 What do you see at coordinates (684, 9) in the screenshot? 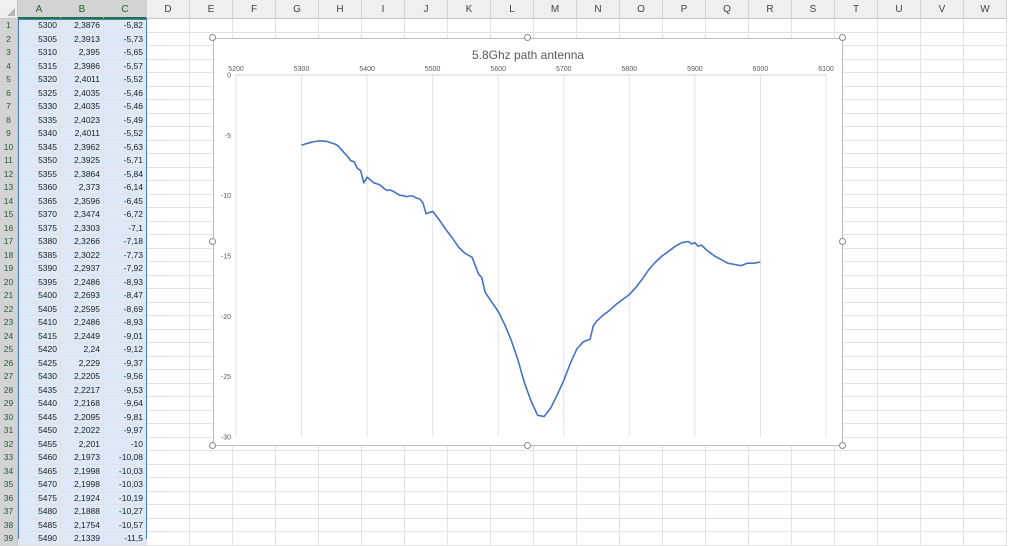
I see `column-header-p: P` at bounding box center [684, 9].